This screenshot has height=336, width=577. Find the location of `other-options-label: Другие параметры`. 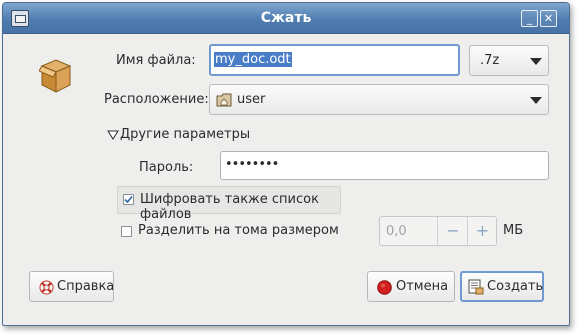

other-options-label: Другие параметры is located at coordinates (185, 134).